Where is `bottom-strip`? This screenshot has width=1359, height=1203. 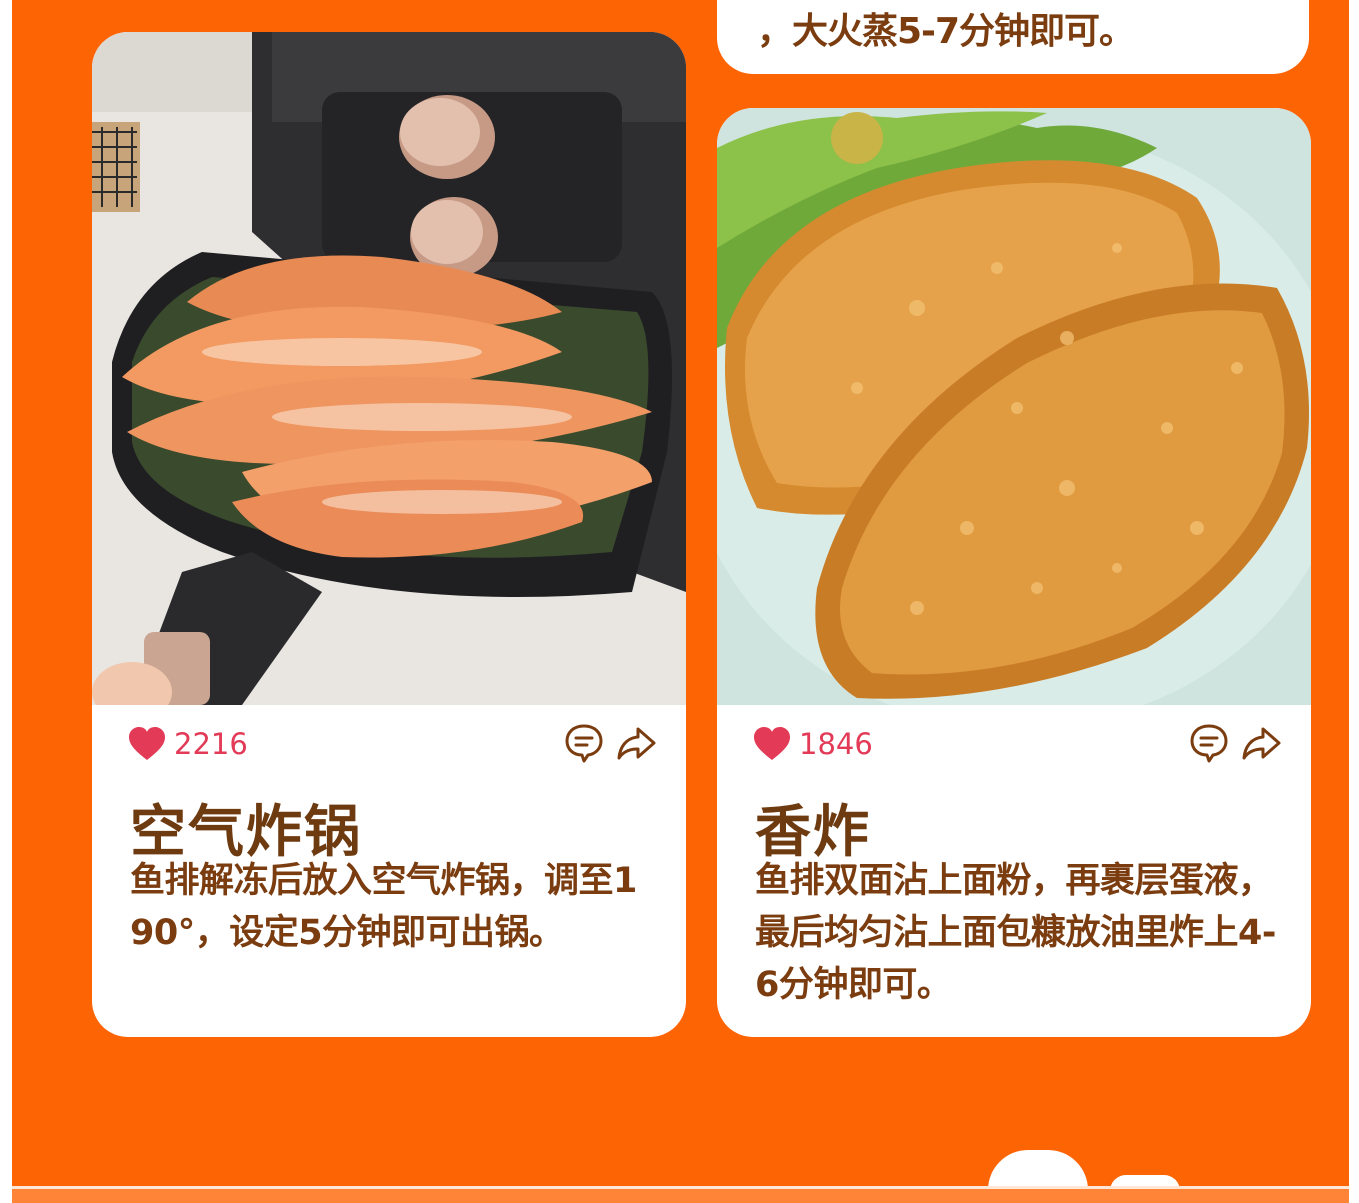
bottom-strip is located at coordinates (680, 1194).